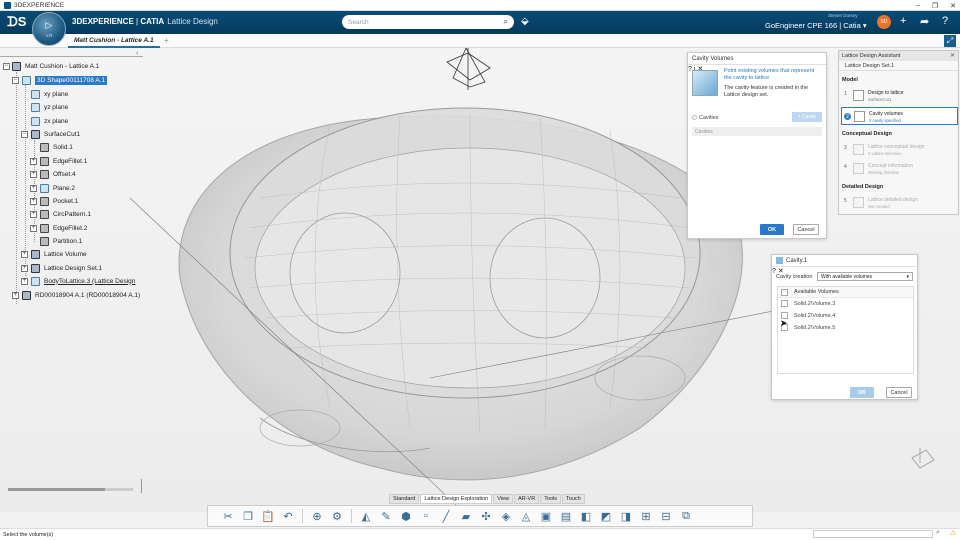 The width and height of the screenshot is (960, 540). What do you see at coordinates (81, 295) in the screenshot?
I see `tree-node-rd00018904: RD00018904 A.1 (RD00018904 A.1)` at bounding box center [81, 295].